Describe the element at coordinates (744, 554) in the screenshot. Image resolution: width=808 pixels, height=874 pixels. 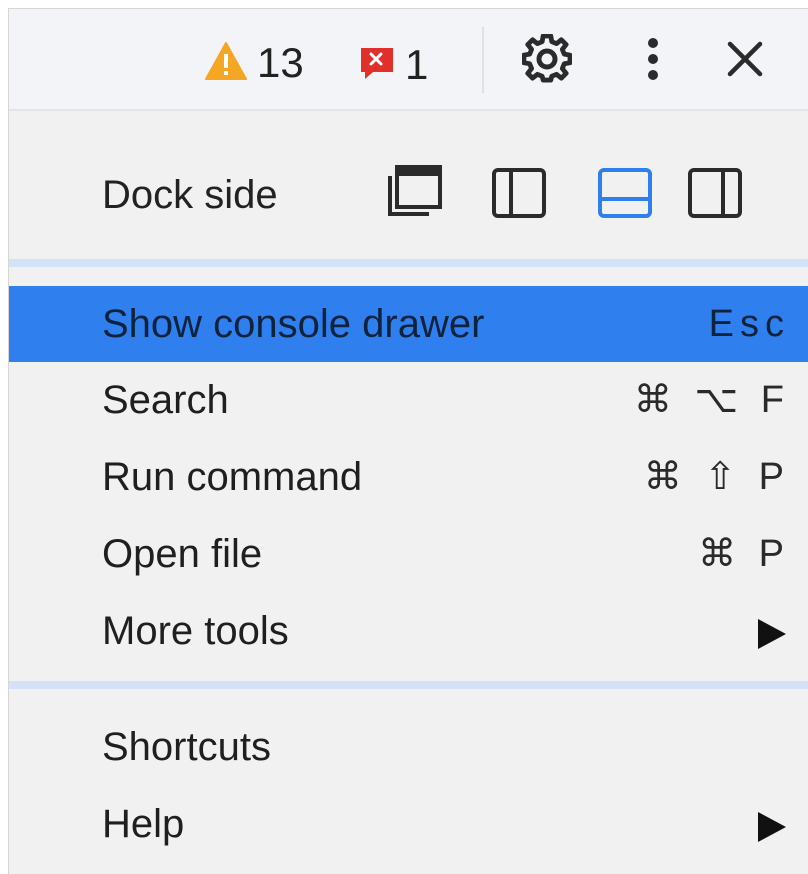
I see `menu-item-shortcut: ⌘ P` at that location.